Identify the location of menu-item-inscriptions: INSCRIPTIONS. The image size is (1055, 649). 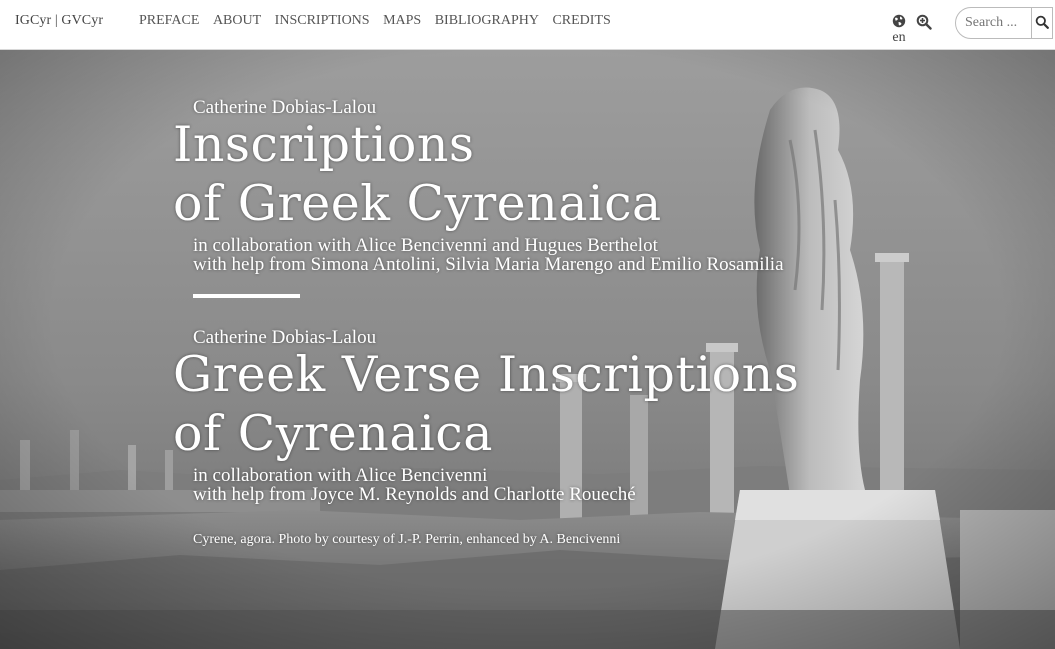
(322, 21).